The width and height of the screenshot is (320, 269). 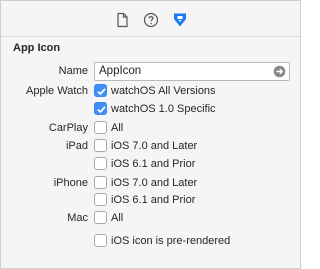 What do you see at coordinates (100, 108) in the screenshot?
I see `watchos-1-0-specific-checkbox` at bounding box center [100, 108].